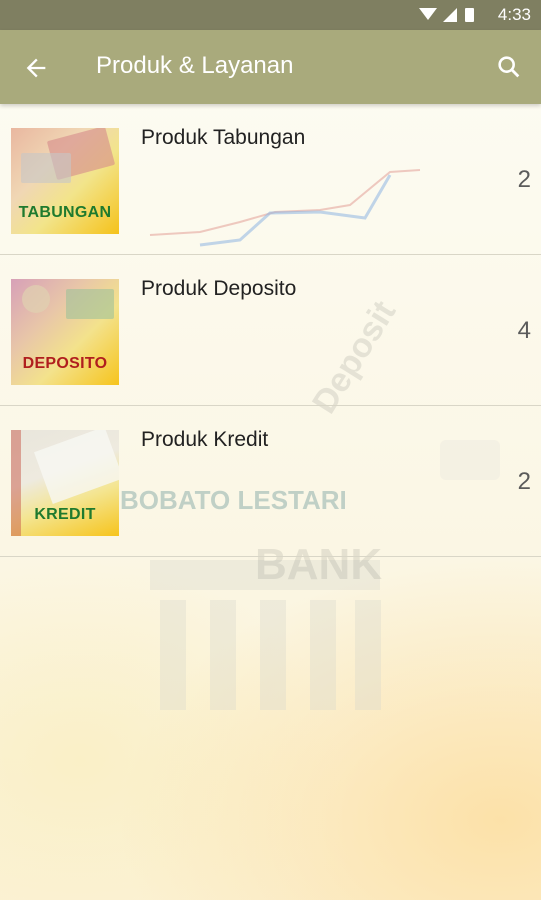 This screenshot has width=541, height=900. What do you see at coordinates (65, 332) in the screenshot?
I see `thumbnail-deposito: DEPOSITO` at bounding box center [65, 332].